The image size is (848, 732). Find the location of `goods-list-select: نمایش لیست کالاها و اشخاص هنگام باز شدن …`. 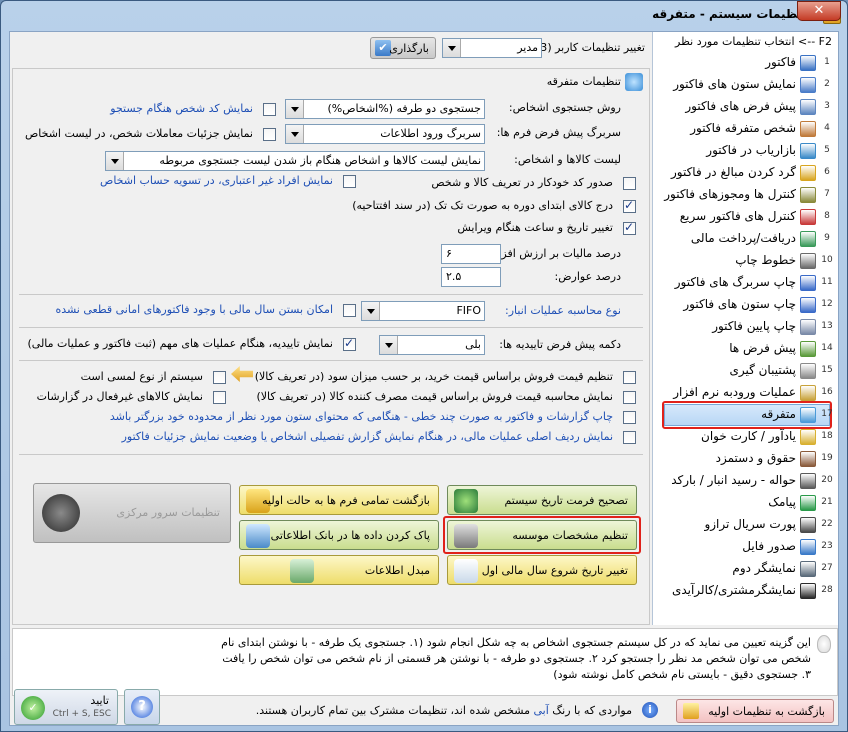

goods-list-select: نمایش لیست کالاها و اشخاص هنگام باز شدن … is located at coordinates (295, 161).